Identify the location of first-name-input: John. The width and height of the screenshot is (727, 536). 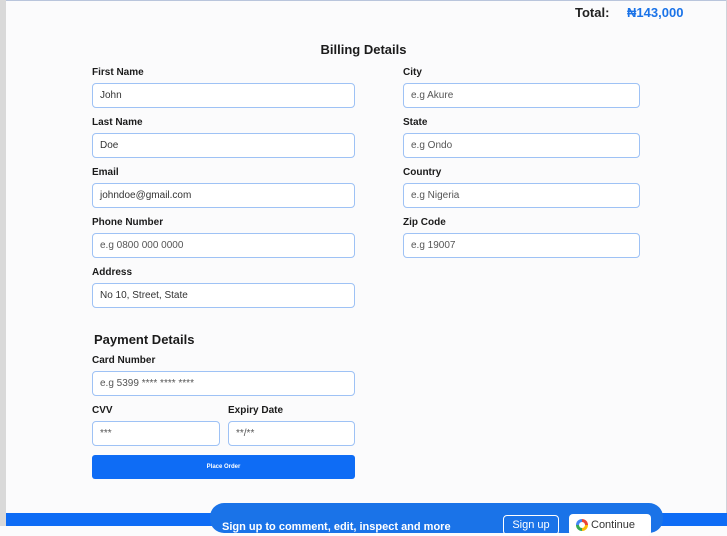
(223, 95).